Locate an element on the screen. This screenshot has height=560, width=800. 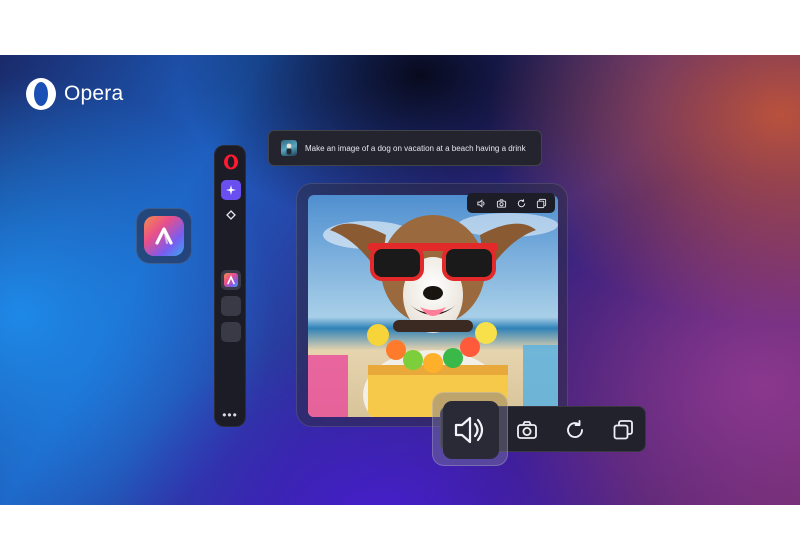
more-menu-icon: ••• is located at coordinates (230, 415).